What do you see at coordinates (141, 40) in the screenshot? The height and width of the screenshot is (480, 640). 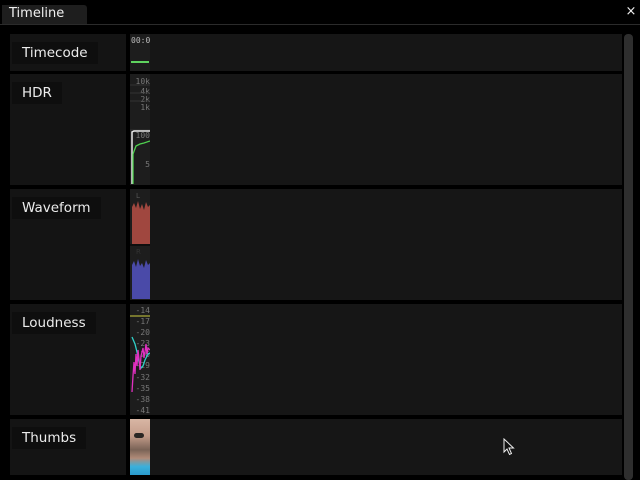 I see `timecode-text: 00:0` at bounding box center [141, 40].